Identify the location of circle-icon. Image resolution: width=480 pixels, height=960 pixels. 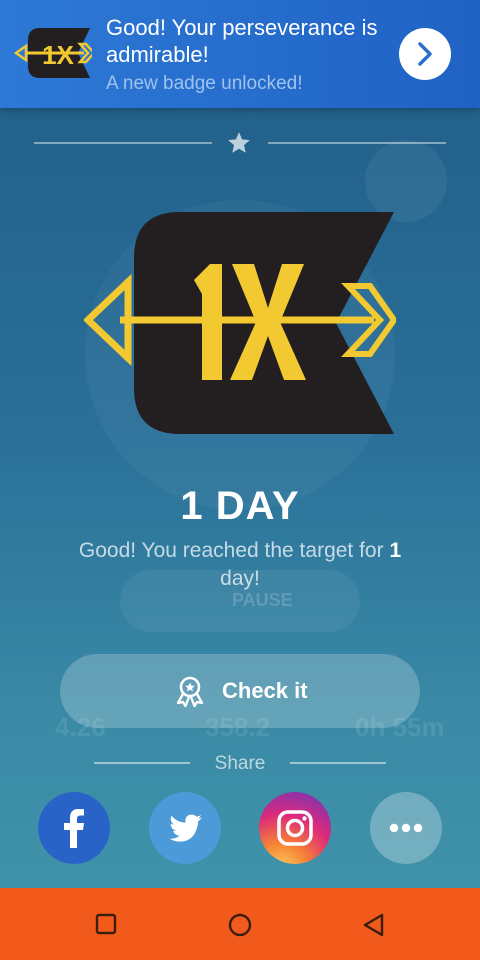
(240, 925).